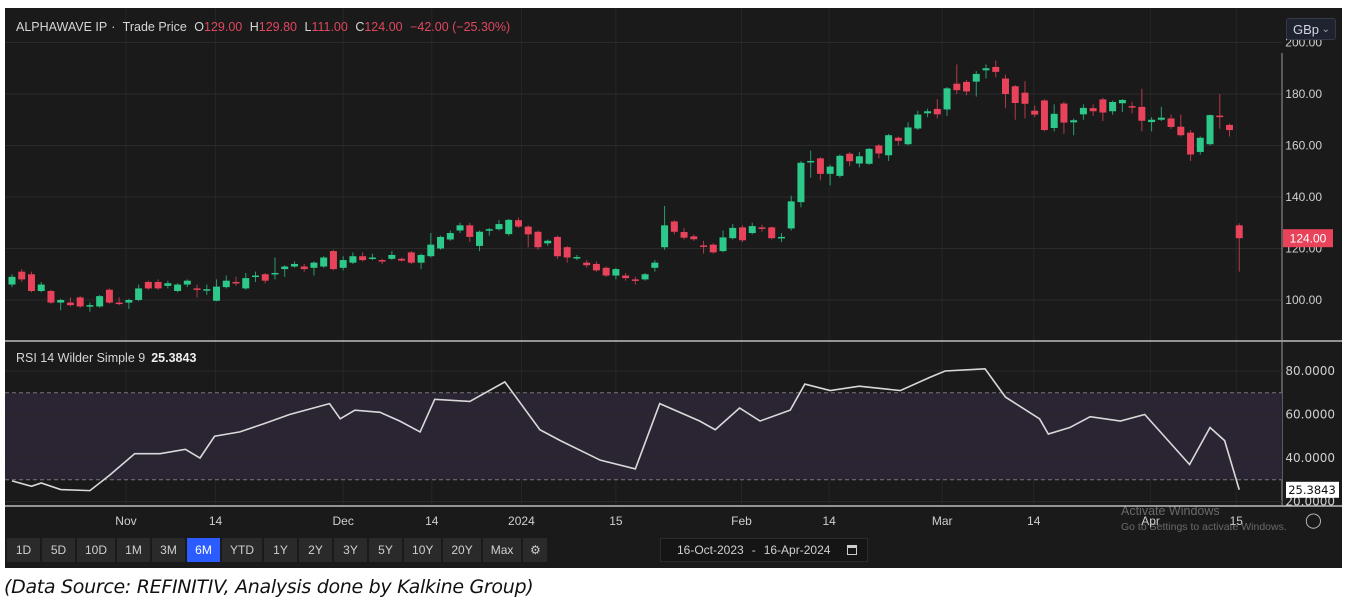 The height and width of the screenshot is (608, 1349). I want to click on rsi-tick-label: 40.0000, so click(1310, 458).